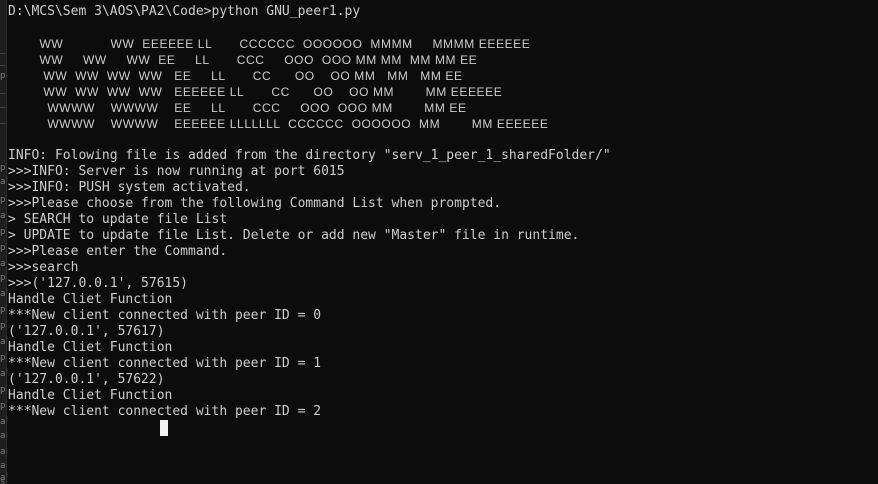 The image size is (878, 484). Describe the element at coordinates (3, 242) in the screenshot. I see `left-window-strip: __p_p_p_ppapappapappapappaaaaase` at that location.